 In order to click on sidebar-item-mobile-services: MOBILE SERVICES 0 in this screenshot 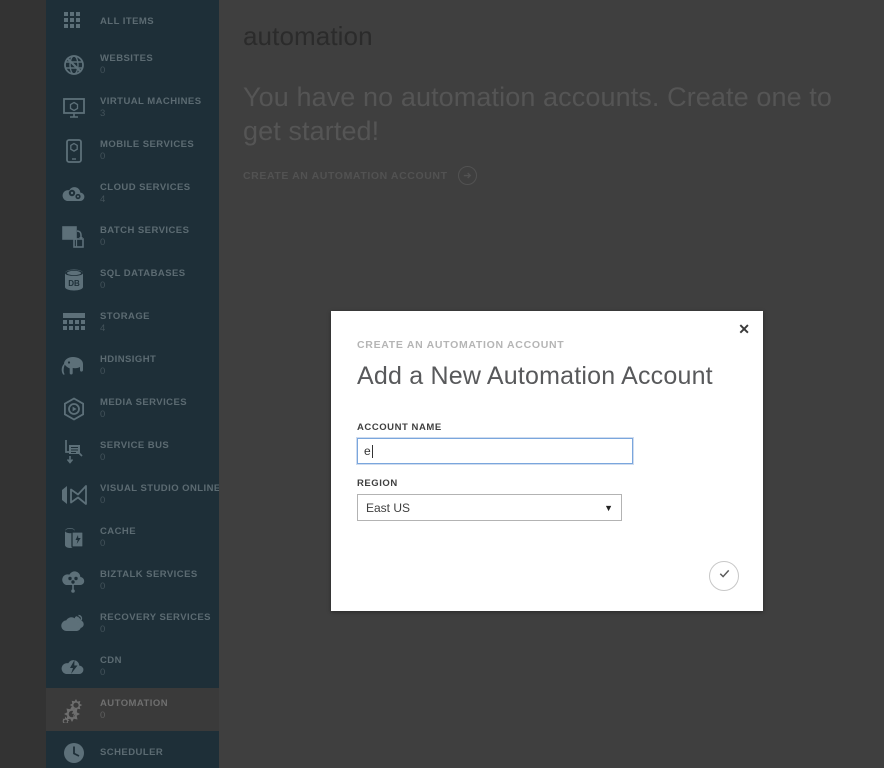, I will do `click(132, 150)`.